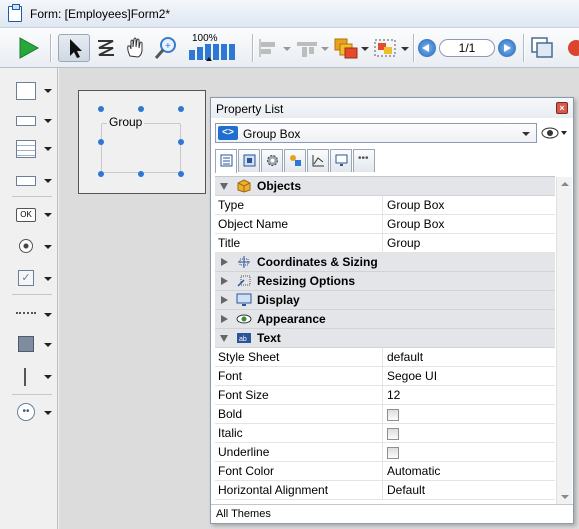  Describe the element at coordinates (469, 471) in the screenshot. I see `property-value: Automatic` at that location.